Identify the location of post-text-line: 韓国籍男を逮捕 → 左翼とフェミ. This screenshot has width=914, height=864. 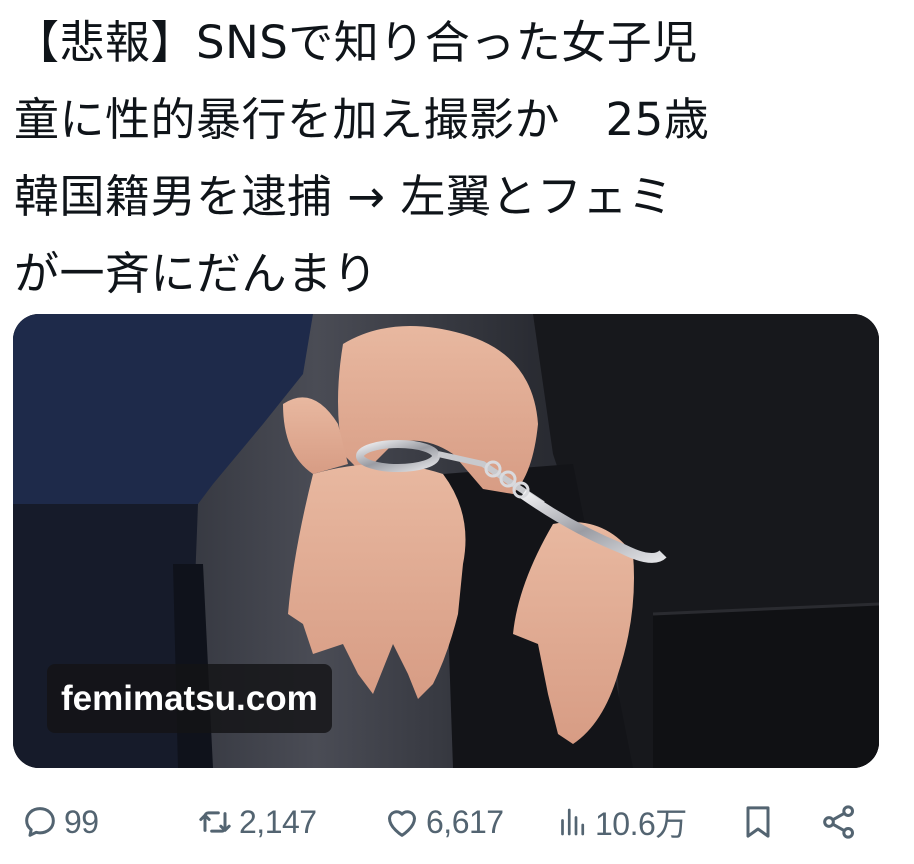
(344, 196).